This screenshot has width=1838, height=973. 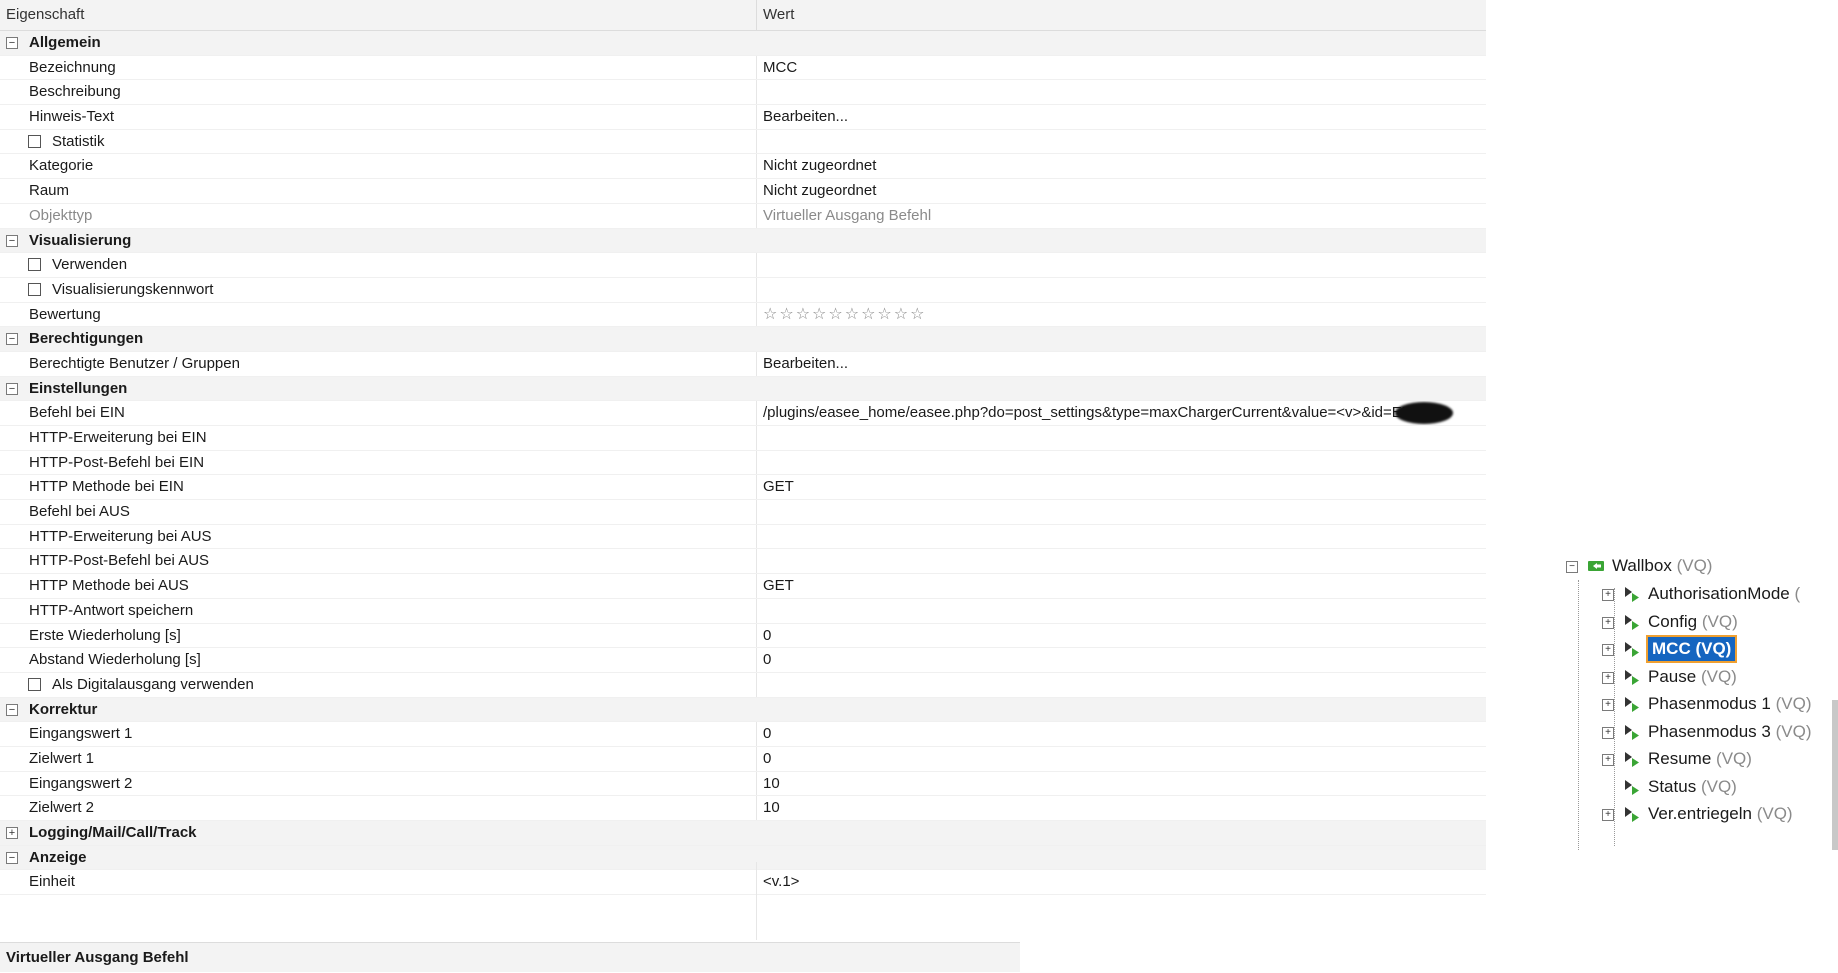 What do you see at coordinates (106, 487) in the screenshot?
I see `property-label: HTTP Methode bei EIN` at bounding box center [106, 487].